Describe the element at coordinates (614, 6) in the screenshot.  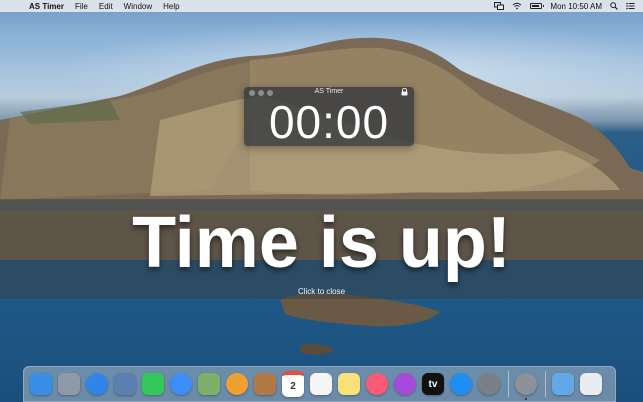
I see `spotlight-search-icon` at that location.